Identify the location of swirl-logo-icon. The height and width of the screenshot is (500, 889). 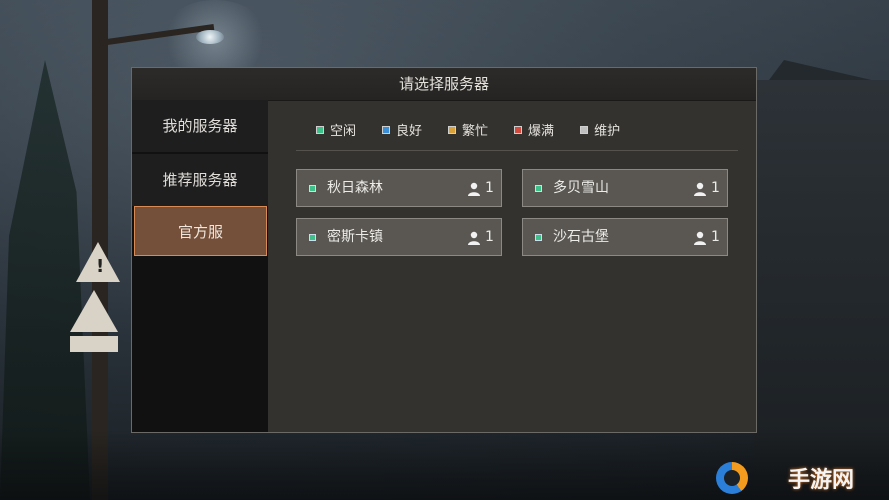
(732, 478).